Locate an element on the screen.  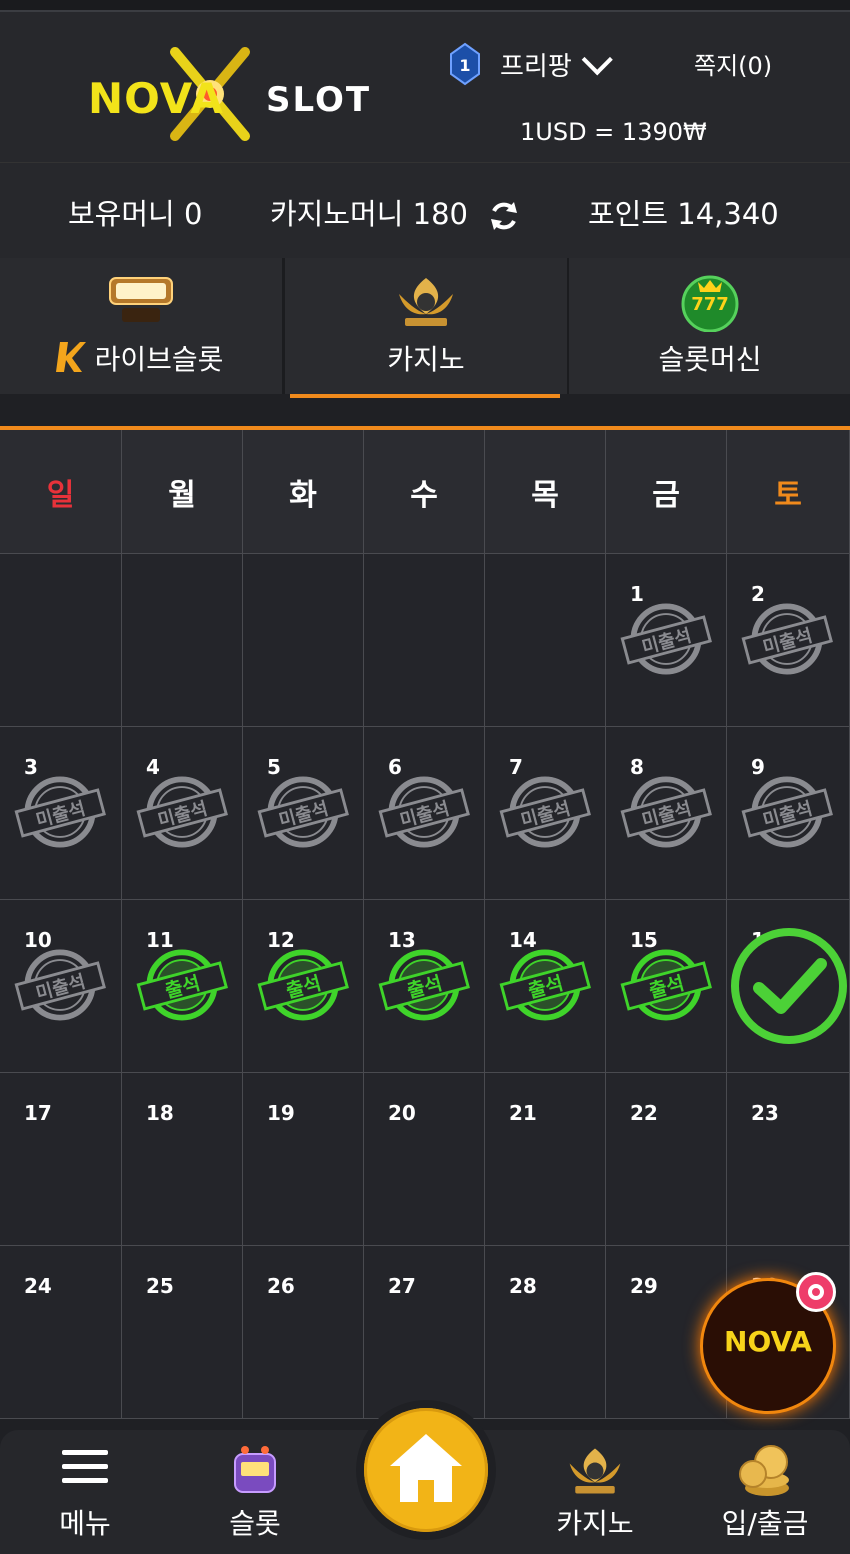
cash-balance: 보유머니 0 is located at coordinates (135, 214).